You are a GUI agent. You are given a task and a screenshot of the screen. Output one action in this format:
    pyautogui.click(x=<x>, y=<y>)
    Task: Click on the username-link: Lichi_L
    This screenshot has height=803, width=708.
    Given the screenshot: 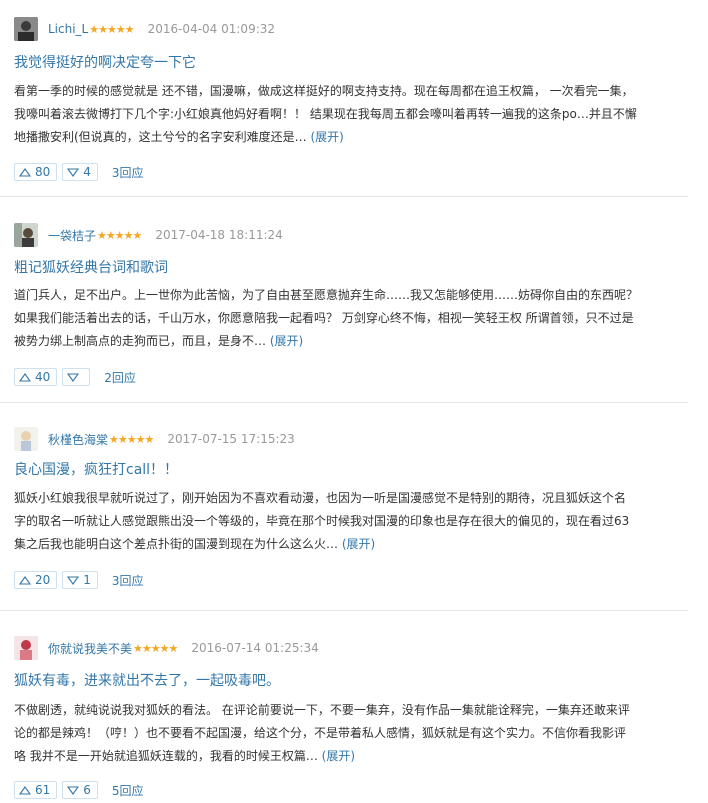 What is the action you would take?
    pyautogui.click(x=68, y=29)
    